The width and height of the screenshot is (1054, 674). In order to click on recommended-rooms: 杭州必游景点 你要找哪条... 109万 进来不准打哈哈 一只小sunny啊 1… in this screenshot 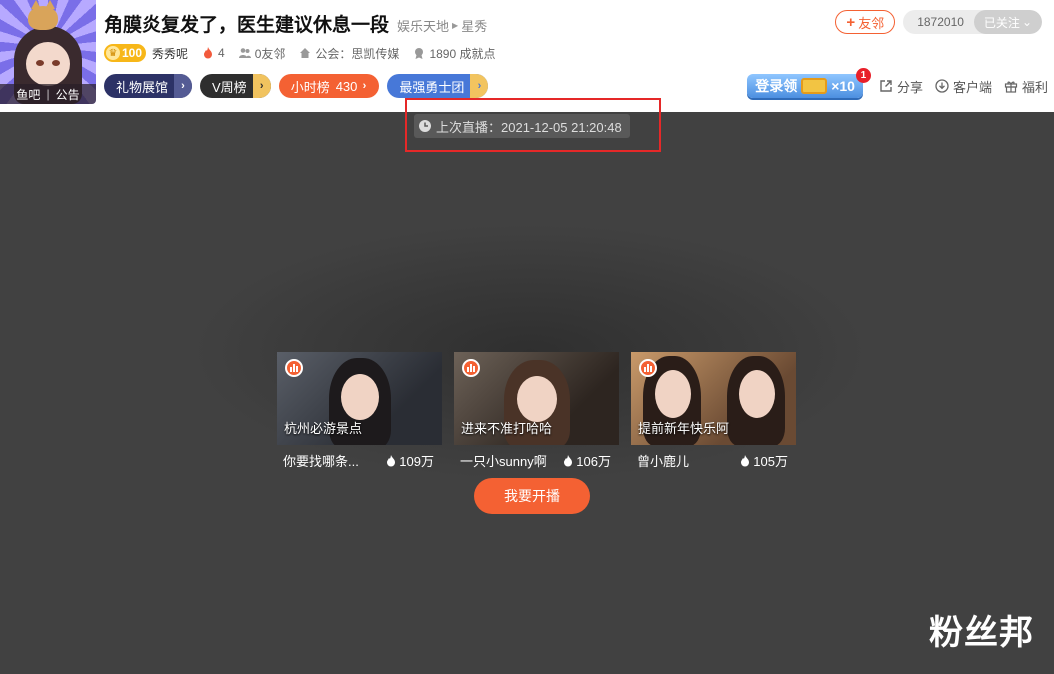, I will do `click(536, 411)`.